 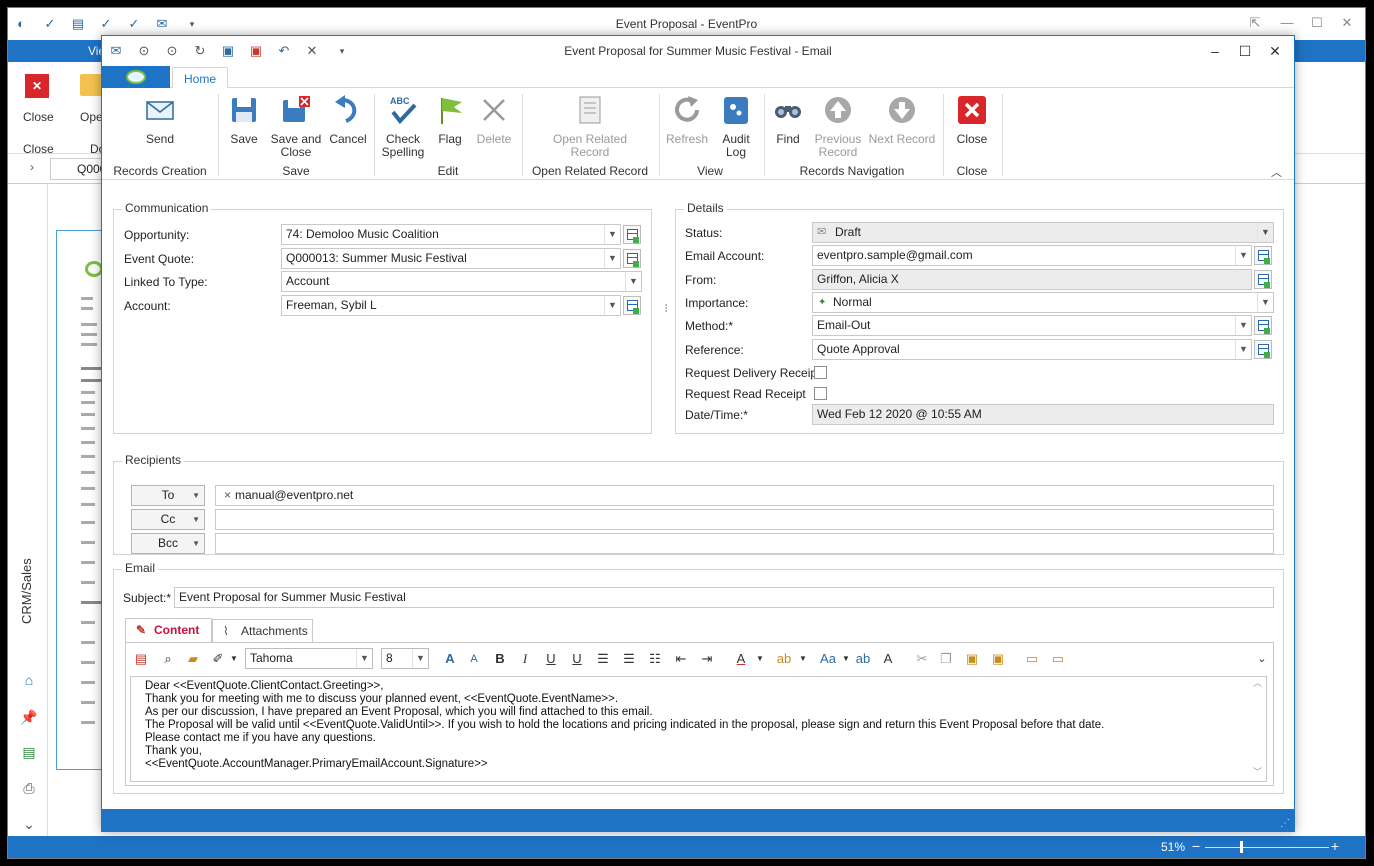 I want to click on method-field: Email-Out ▼, so click(x=1032, y=325).